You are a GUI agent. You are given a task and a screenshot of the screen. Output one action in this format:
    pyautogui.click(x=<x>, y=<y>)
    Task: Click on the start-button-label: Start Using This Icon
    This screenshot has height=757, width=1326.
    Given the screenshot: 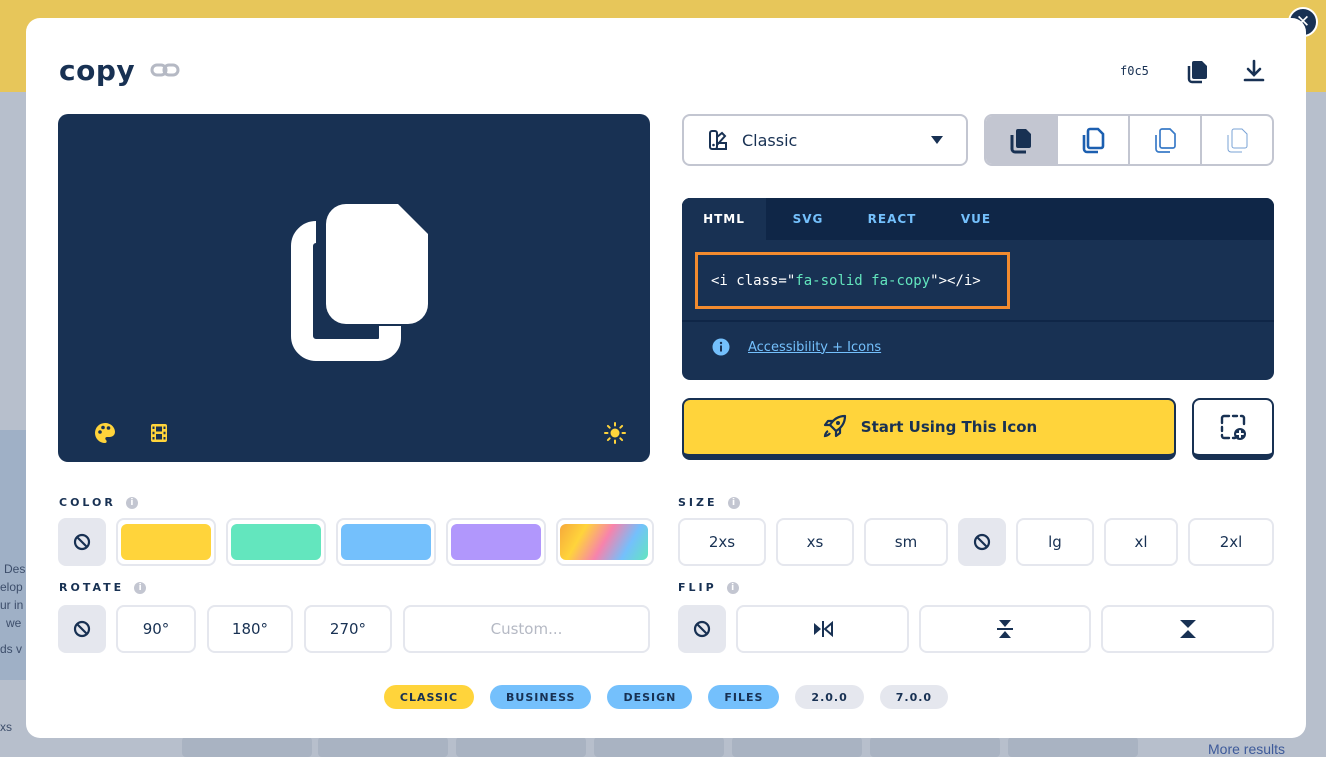 What is the action you would take?
    pyautogui.click(x=949, y=427)
    